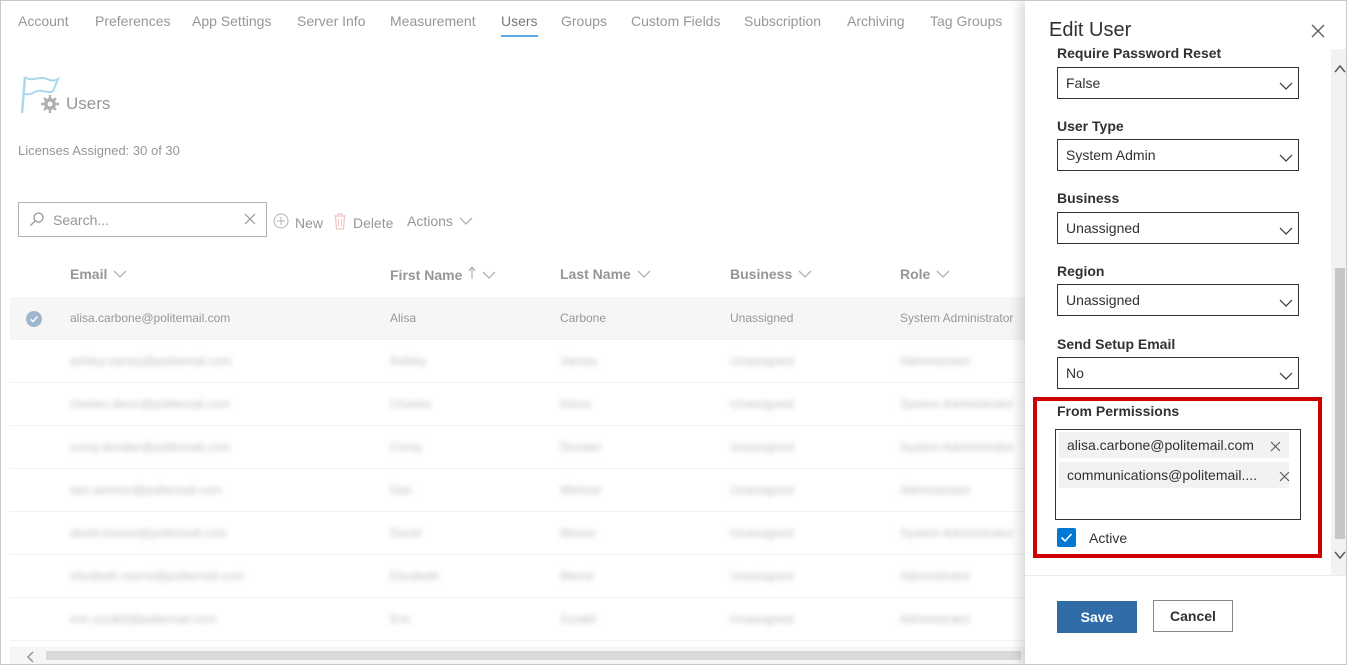  Describe the element at coordinates (1066, 537) in the screenshot. I see `active-checkbox` at that location.